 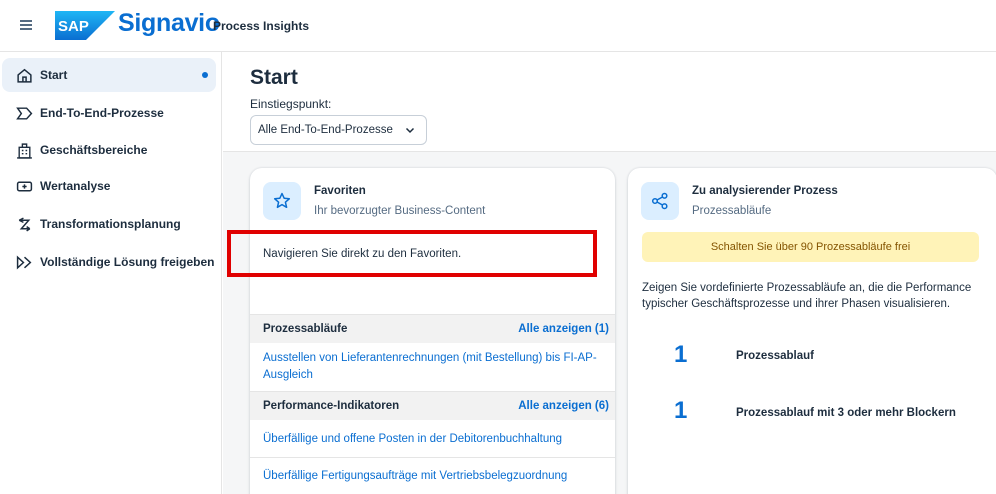 I want to click on sap-logo: SAP, so click(x=85, y=25).